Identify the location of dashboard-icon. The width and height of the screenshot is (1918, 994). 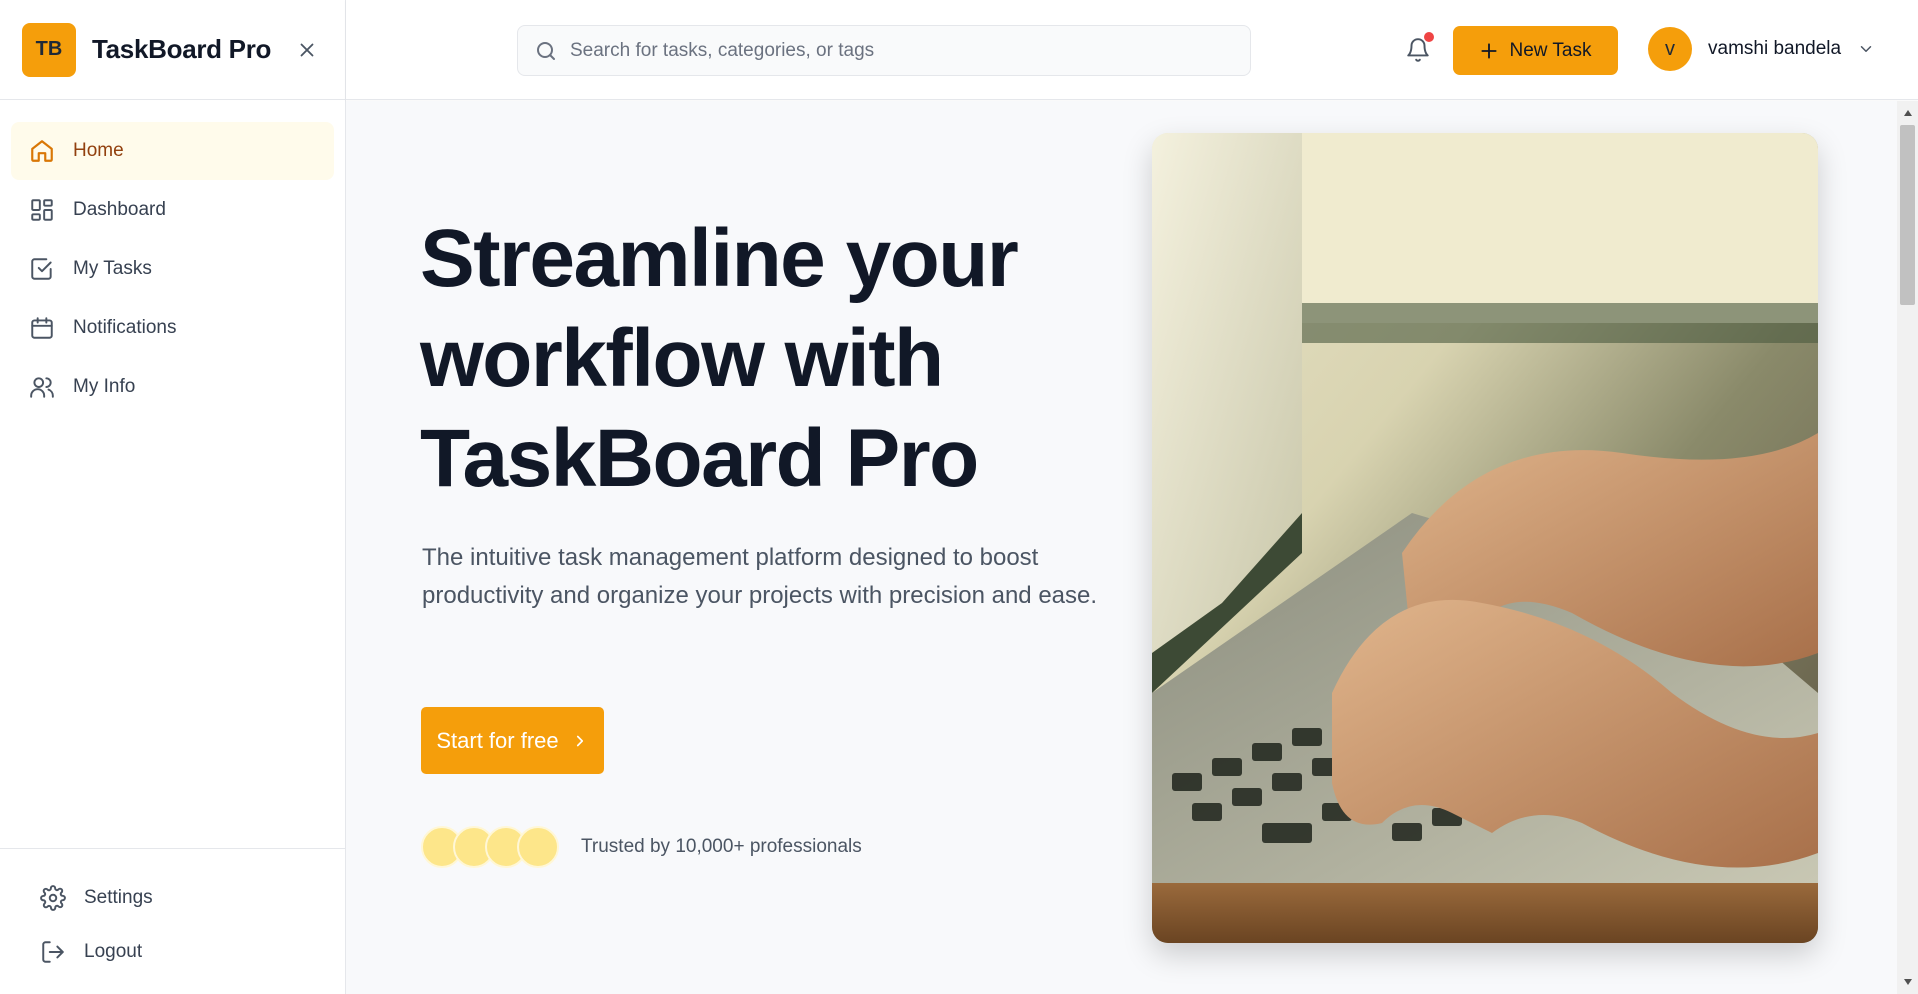
(42, 210).